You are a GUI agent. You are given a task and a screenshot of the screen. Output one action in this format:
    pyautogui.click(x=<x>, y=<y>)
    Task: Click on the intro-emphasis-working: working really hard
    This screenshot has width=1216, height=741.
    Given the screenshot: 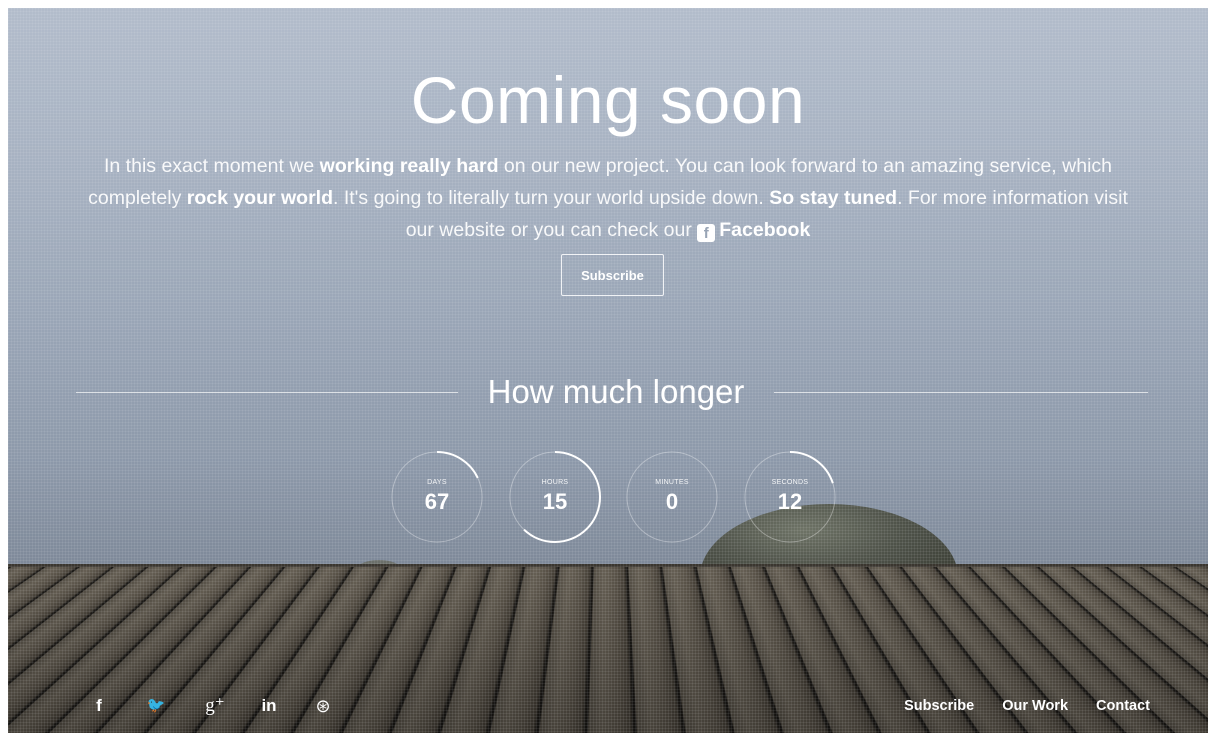 What is the action you would take?
    pyautogui.click(x=409, y=166)
    